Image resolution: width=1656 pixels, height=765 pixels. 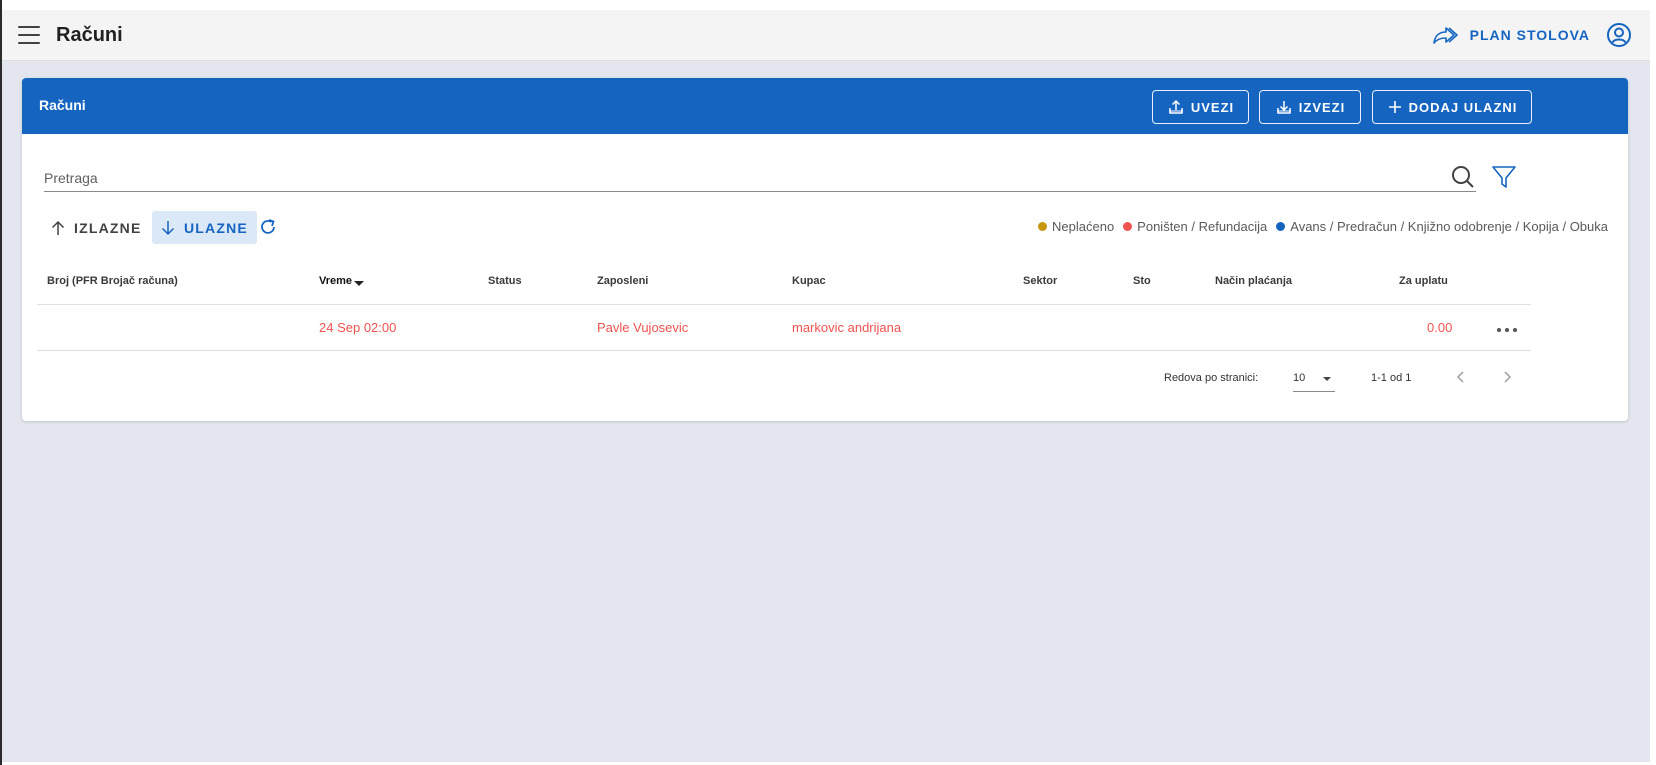 I want to click on column-header-table: Sto, so click(x=1142, y=281).